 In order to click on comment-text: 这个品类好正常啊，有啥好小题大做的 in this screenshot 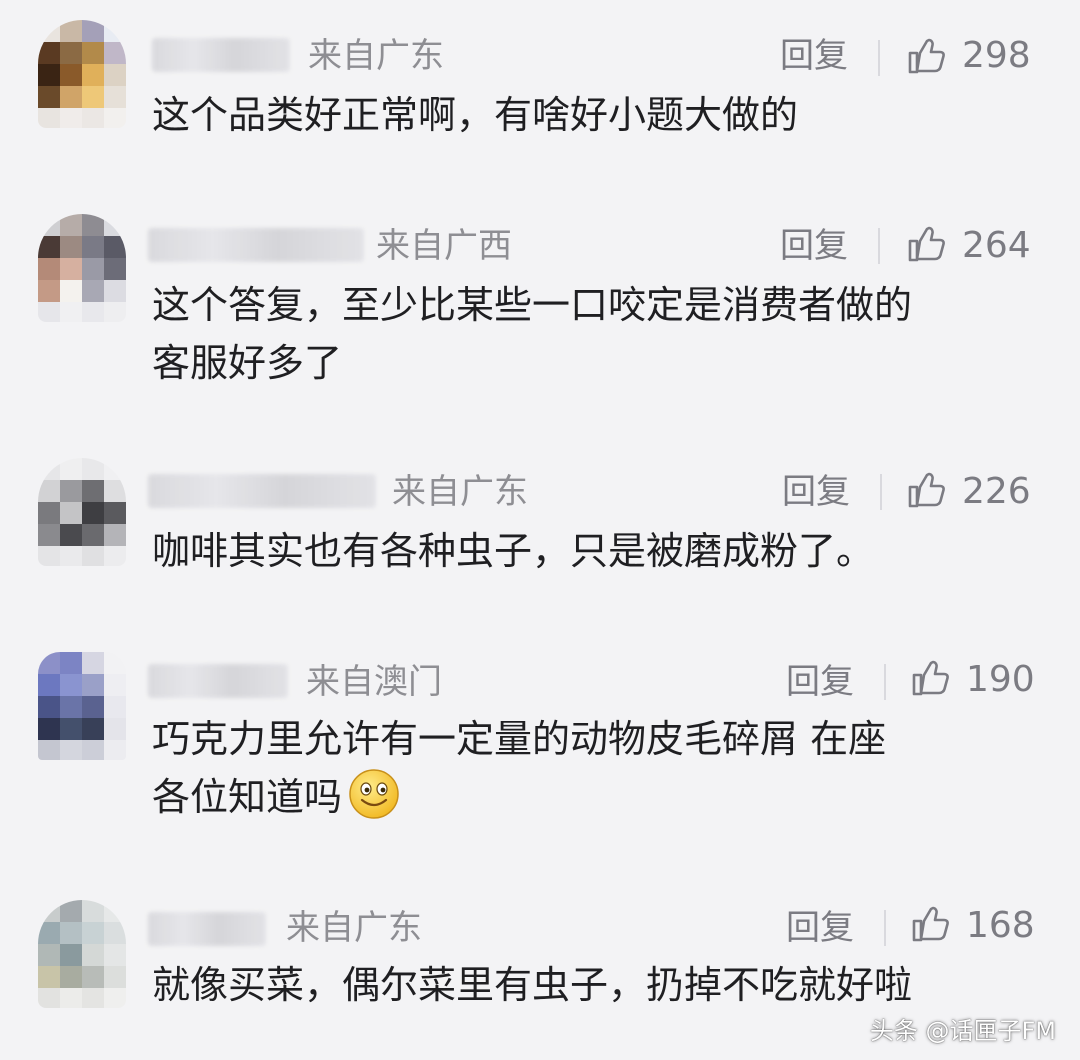, I will do `click(597, 115)`.